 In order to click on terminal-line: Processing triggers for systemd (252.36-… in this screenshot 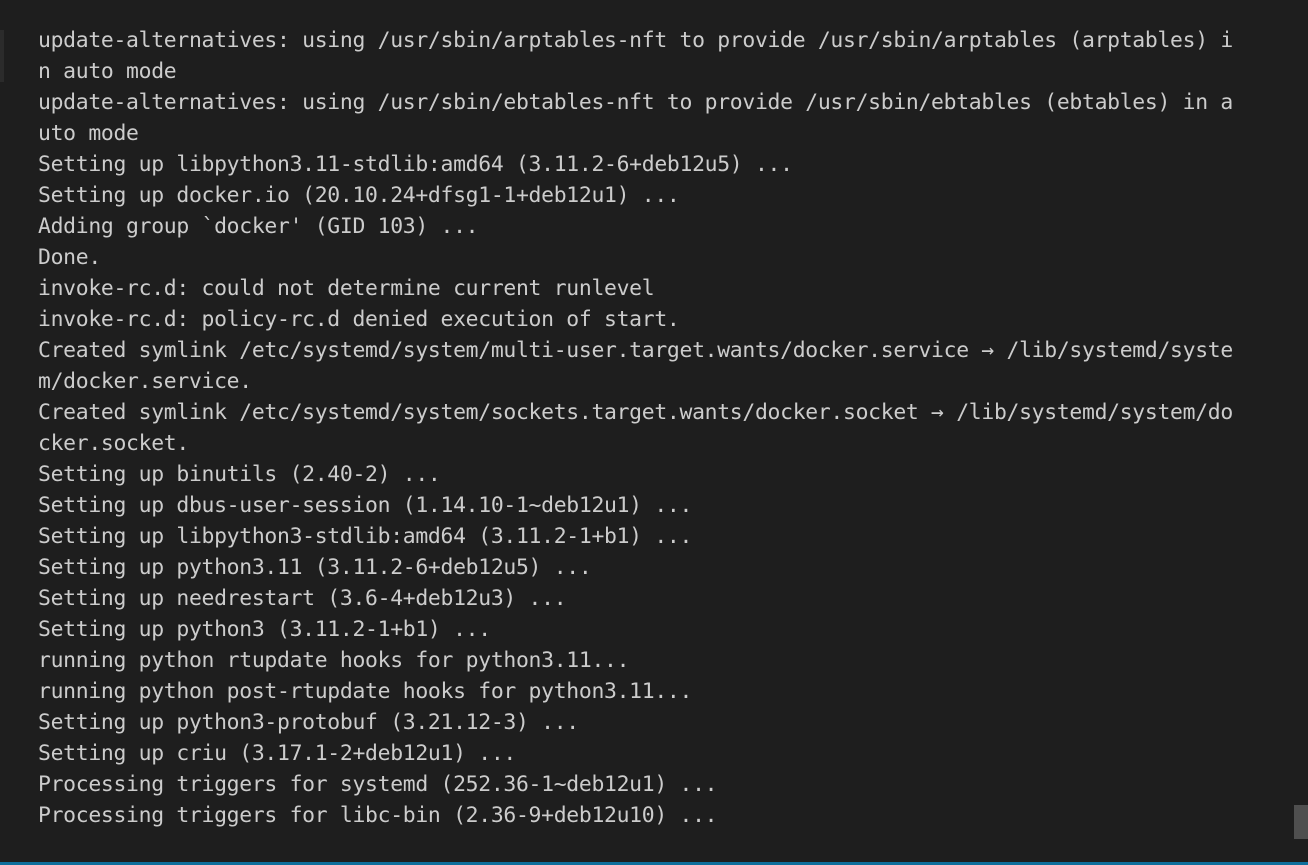, I will do `click(378, 784)`.